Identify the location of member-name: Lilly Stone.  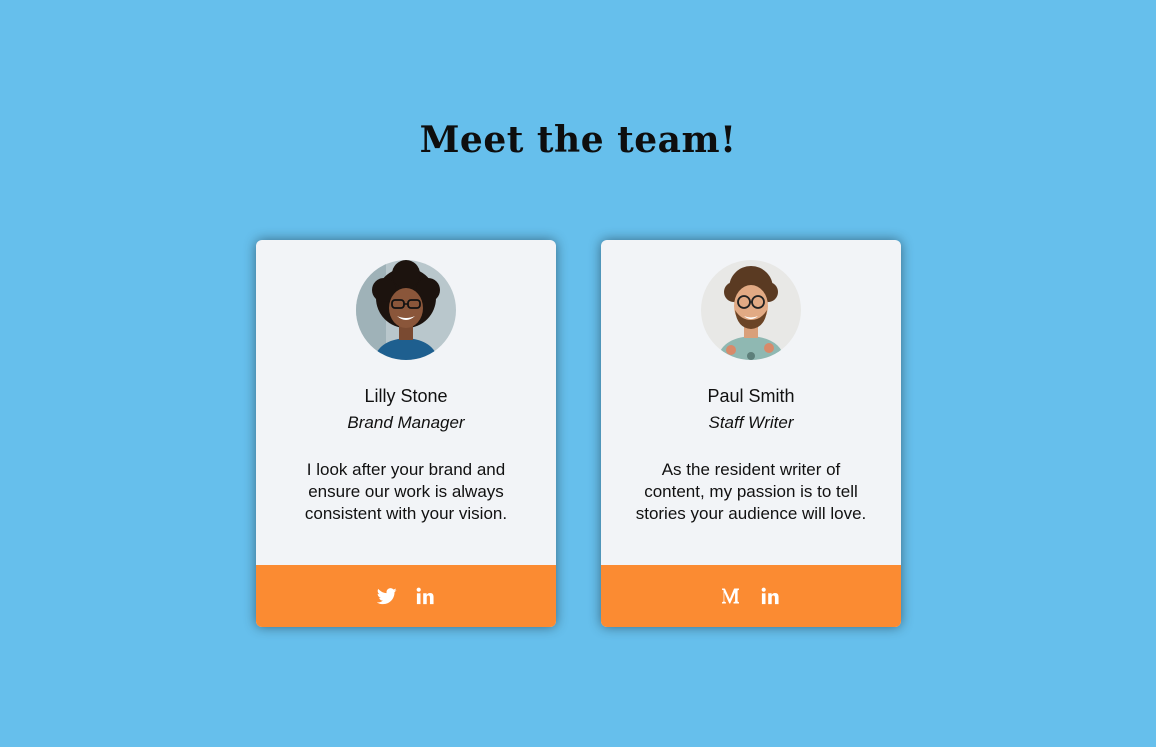
(406, 396).